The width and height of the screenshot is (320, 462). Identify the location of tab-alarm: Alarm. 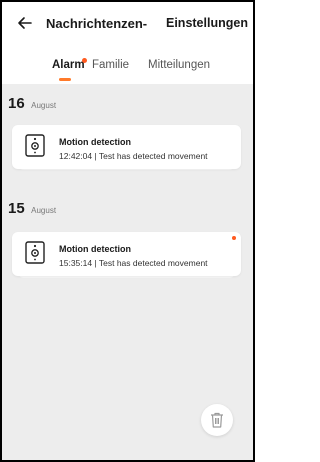
(68, 65).